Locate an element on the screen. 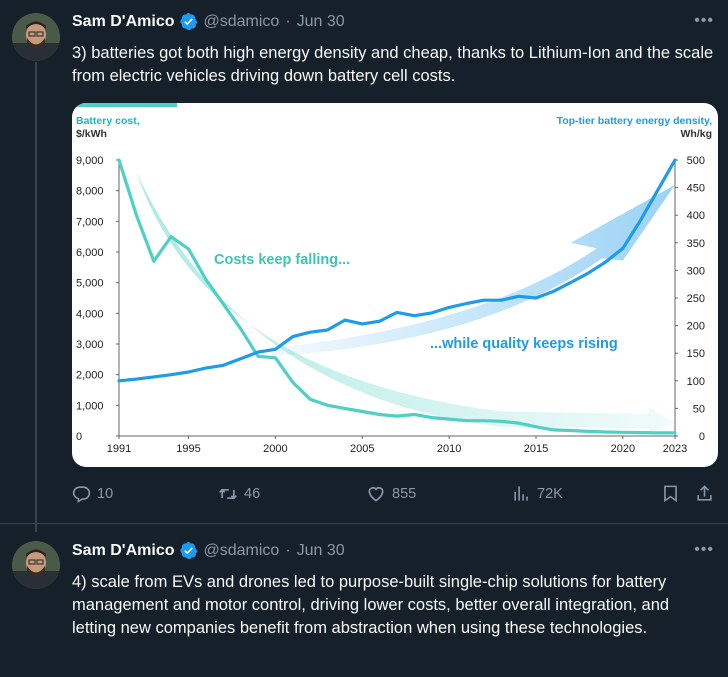 This screenshot has width=728, height=677. x-tick-label: 2023 is located at coordinates (675, 449).